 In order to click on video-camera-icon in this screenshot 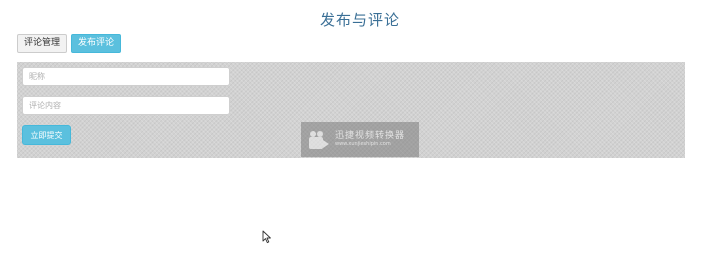, I will do `click(319, 139)`.